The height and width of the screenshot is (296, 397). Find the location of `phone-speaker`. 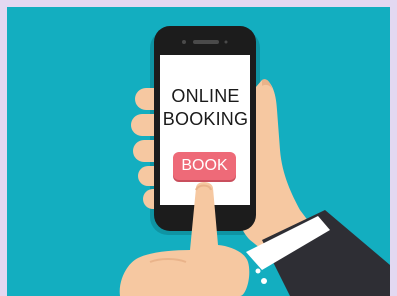

phone-speaker is located at coordinates (206, 42).